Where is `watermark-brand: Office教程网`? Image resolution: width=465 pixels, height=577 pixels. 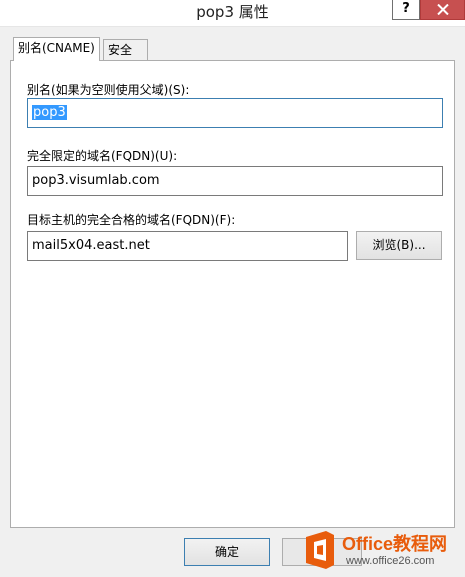
watermark-brand: Office教程网 is located at coordinates (395, 544).